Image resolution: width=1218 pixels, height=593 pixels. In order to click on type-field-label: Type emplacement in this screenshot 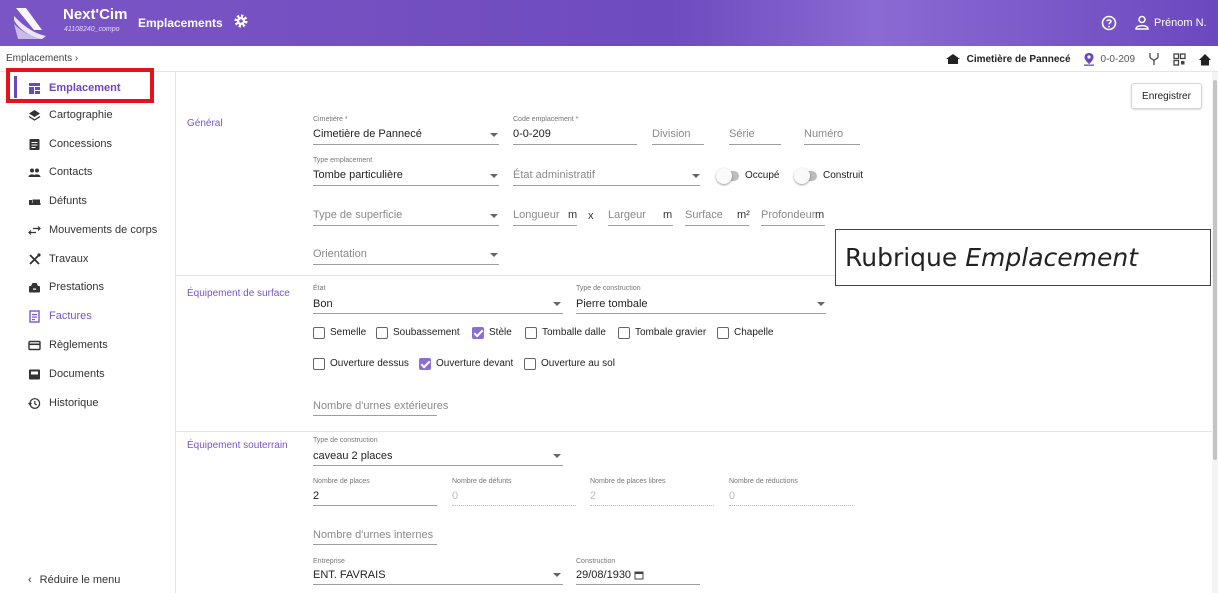, I will do `click(343, 160)`.